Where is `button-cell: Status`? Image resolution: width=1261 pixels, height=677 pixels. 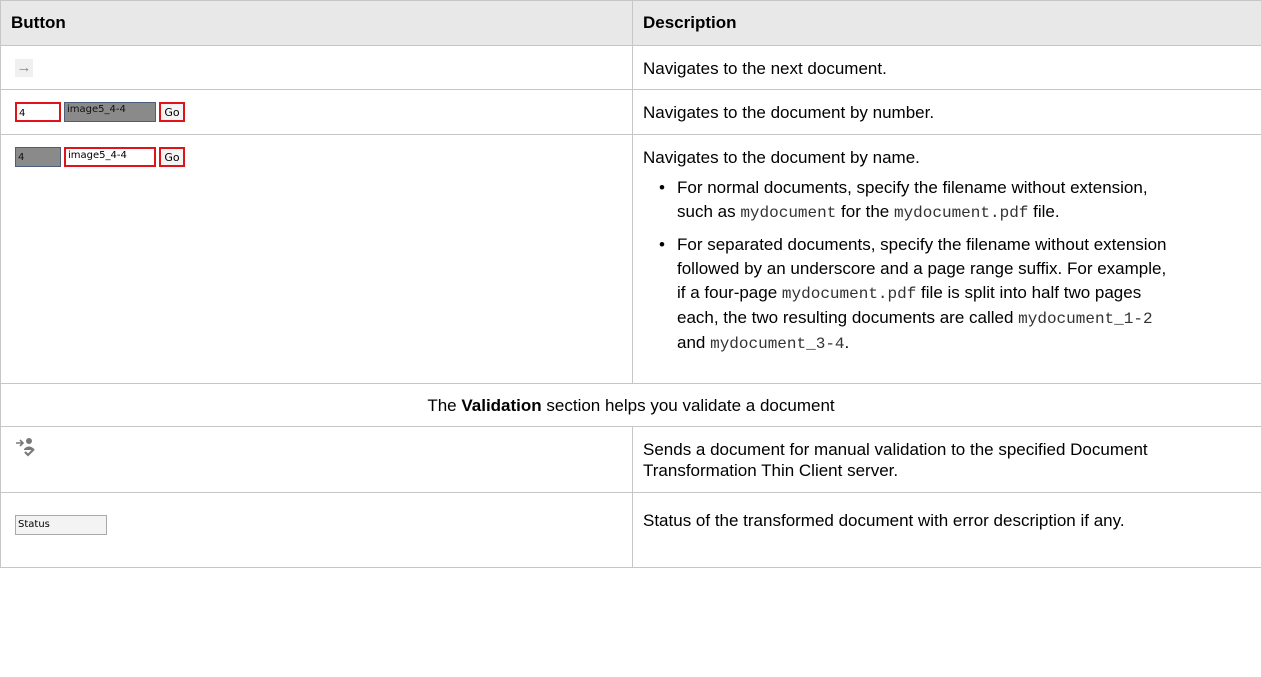 button-cell: Status is located at coordinates (316, 530).